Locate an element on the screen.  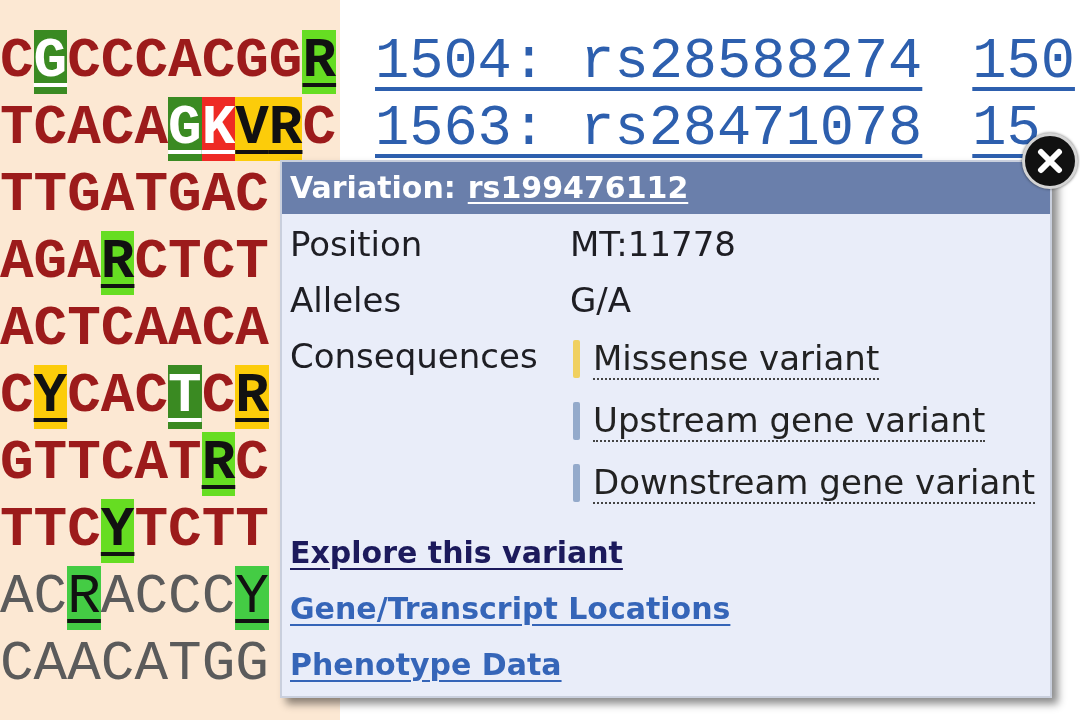
popup-link: Explore this variant is located at coordinates (456, 553).